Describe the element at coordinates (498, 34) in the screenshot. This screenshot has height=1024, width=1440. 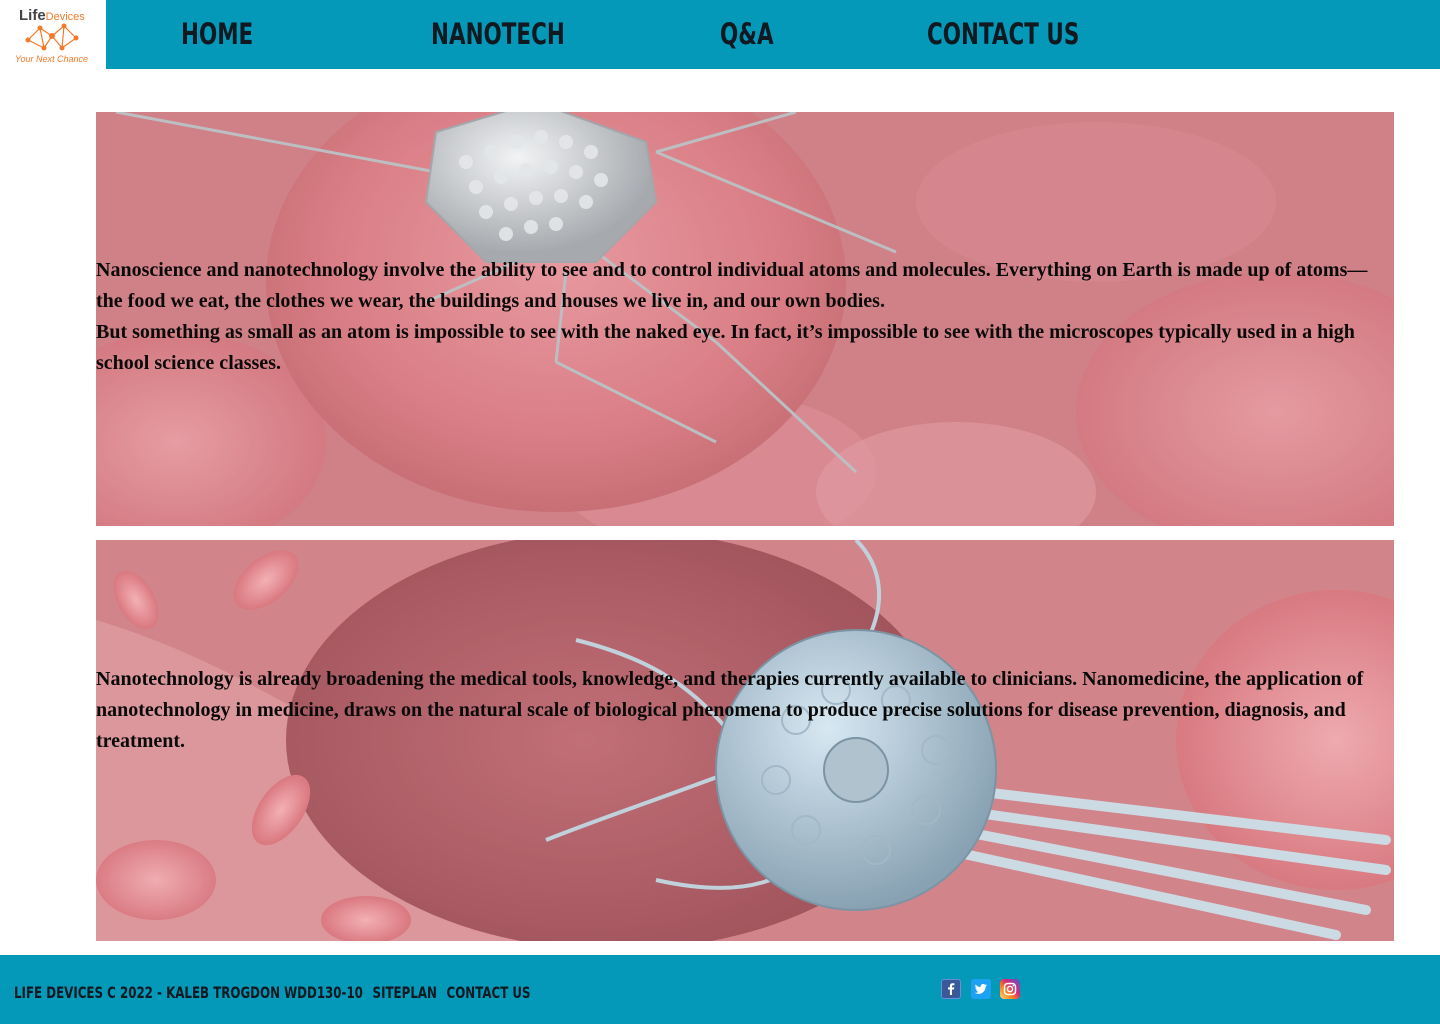
I see `nav-nanotech-link: NANOTECH` at that location.